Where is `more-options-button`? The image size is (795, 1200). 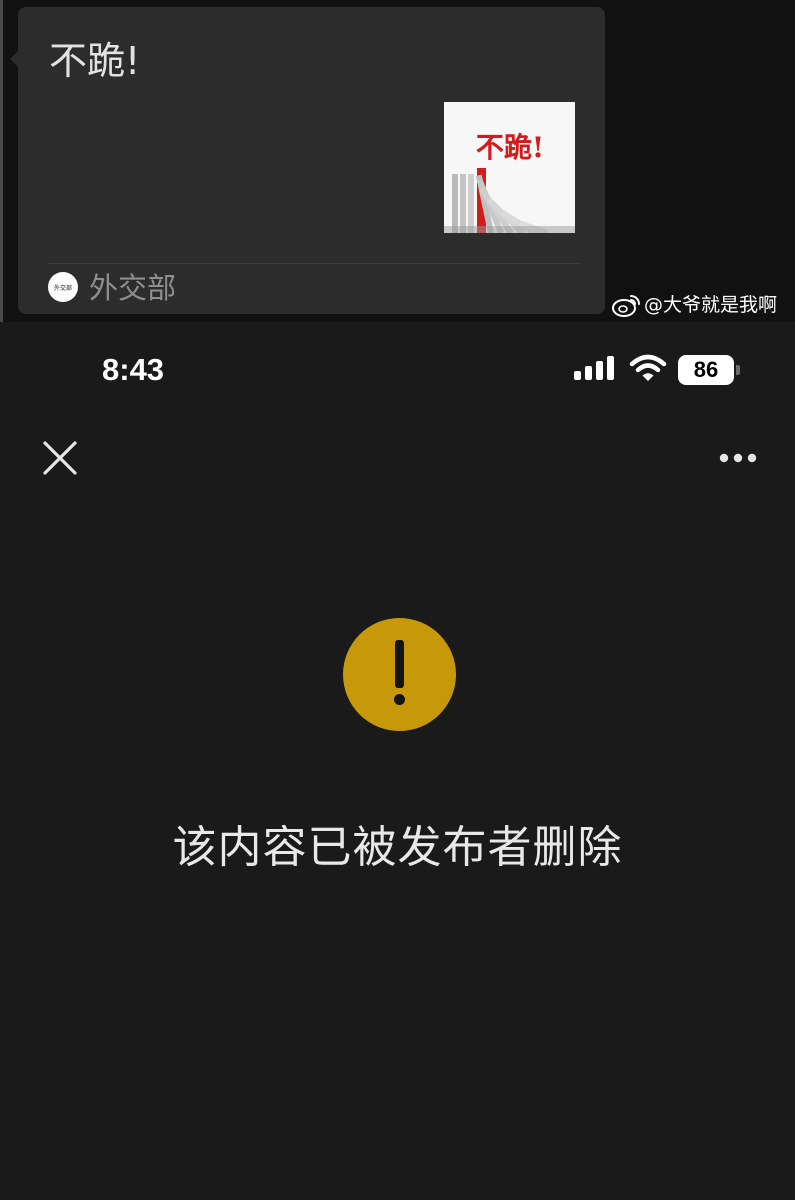 more-options-button is located at coordinates (738, 458).